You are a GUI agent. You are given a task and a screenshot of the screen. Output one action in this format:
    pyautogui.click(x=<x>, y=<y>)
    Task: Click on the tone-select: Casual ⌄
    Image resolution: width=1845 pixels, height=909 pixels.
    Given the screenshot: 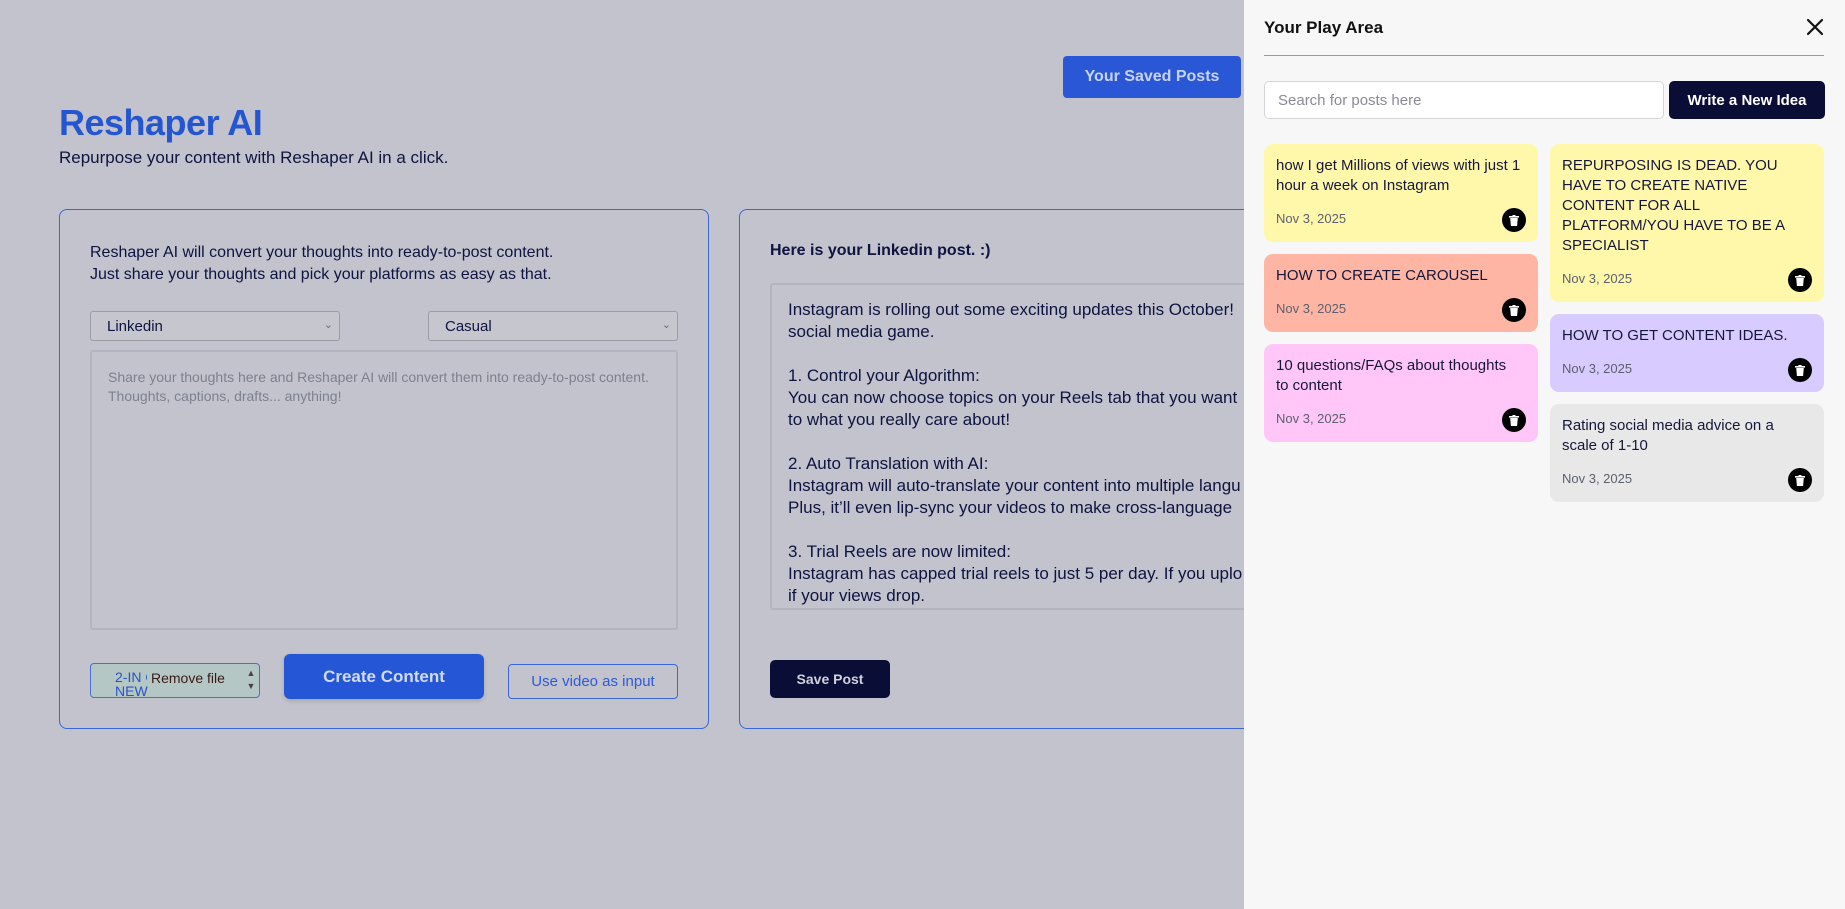 What is the action you would take?
    pyautogui.click(x=553, y=326)
    